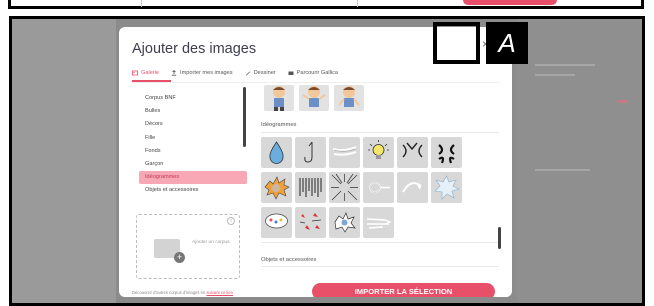 This screenshot has height=306, width=654. I want to click on swirl-icon, so click(379, 187).